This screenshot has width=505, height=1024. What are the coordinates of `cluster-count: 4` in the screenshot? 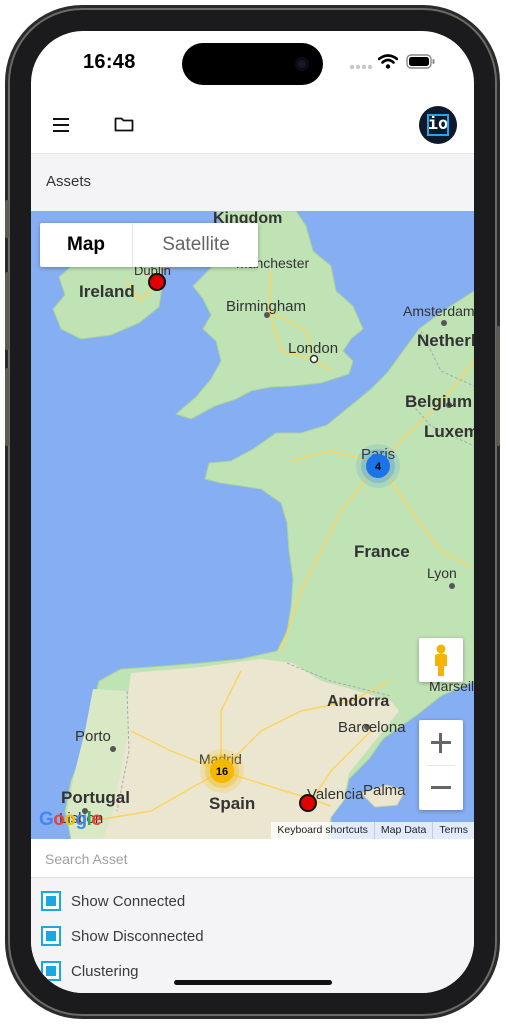 It's located at (378, 467).